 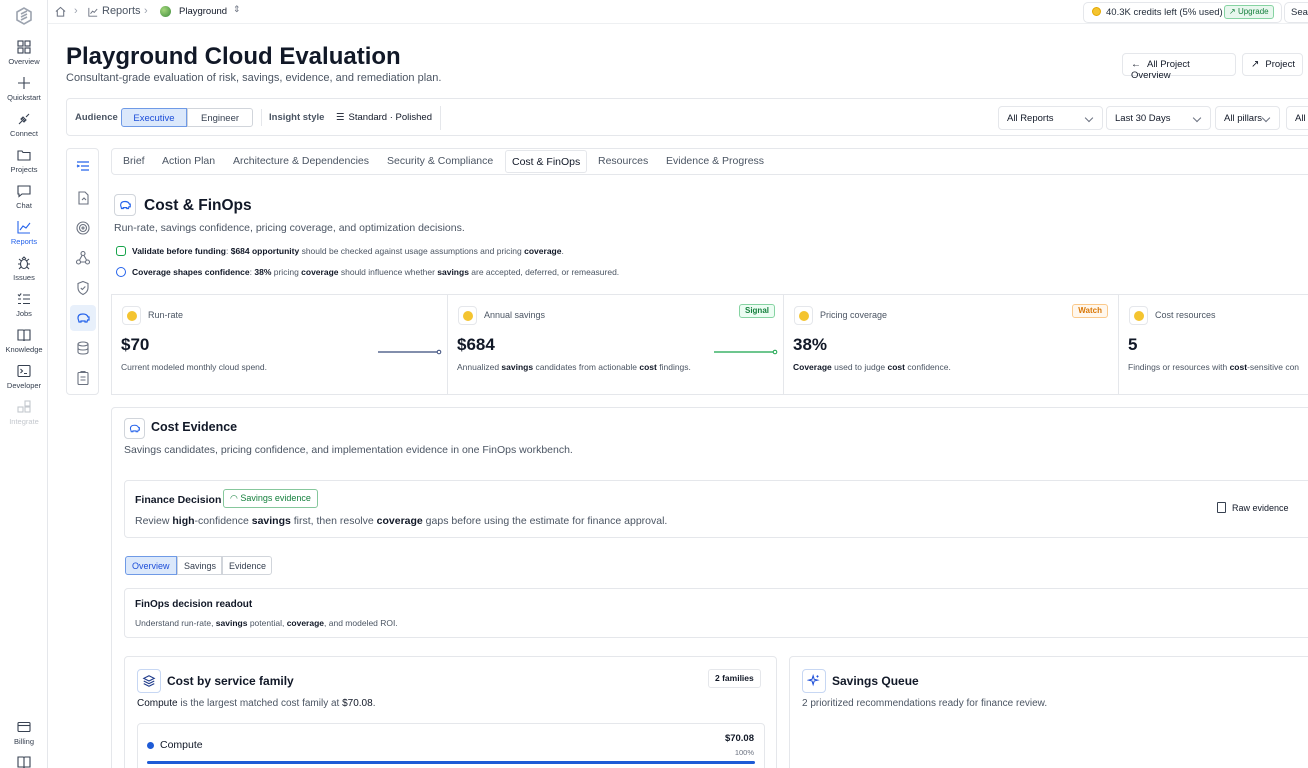 I want to click on service-value: $70.08, so click(x=739, y=738).